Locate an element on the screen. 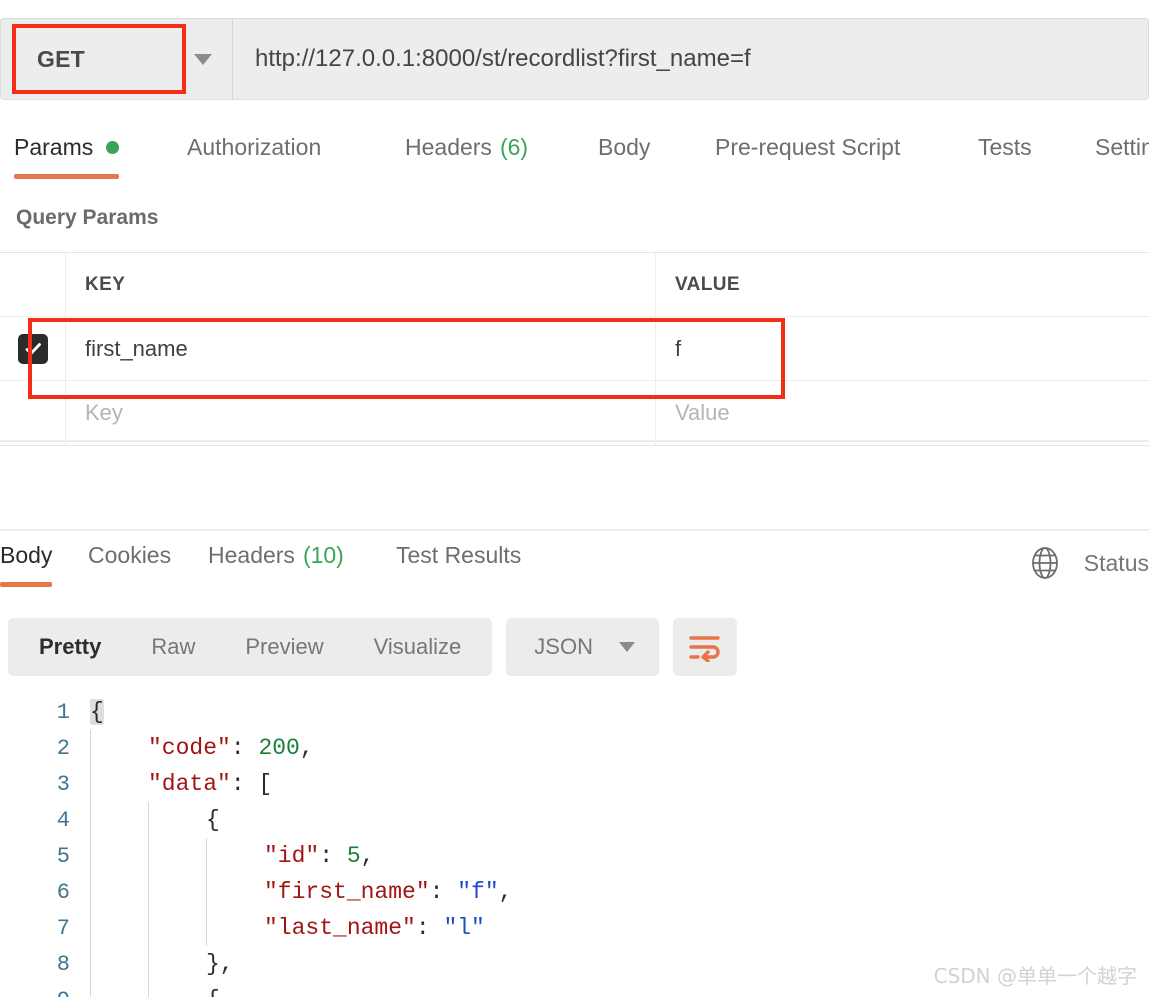 This screenshot has height=997, width=1149. response-format-toolbar: Pretty Raw Preview Visualize JSON is located at coordinates (372, 647).